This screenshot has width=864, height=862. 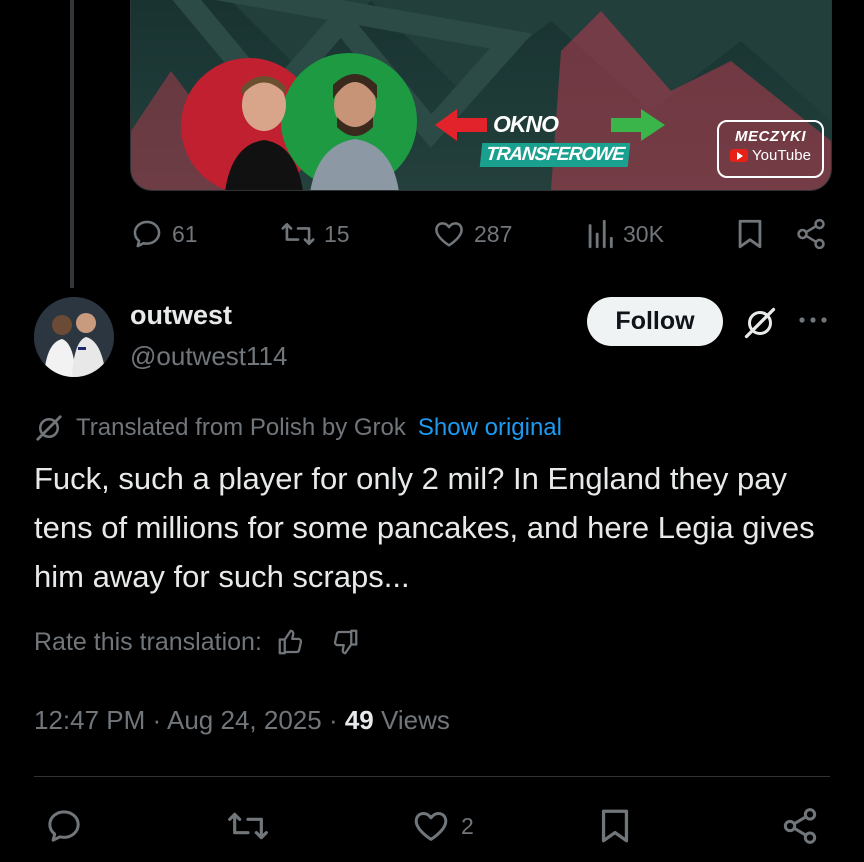 I want to click on youtube-play-icon, so click(x=739, y=155).